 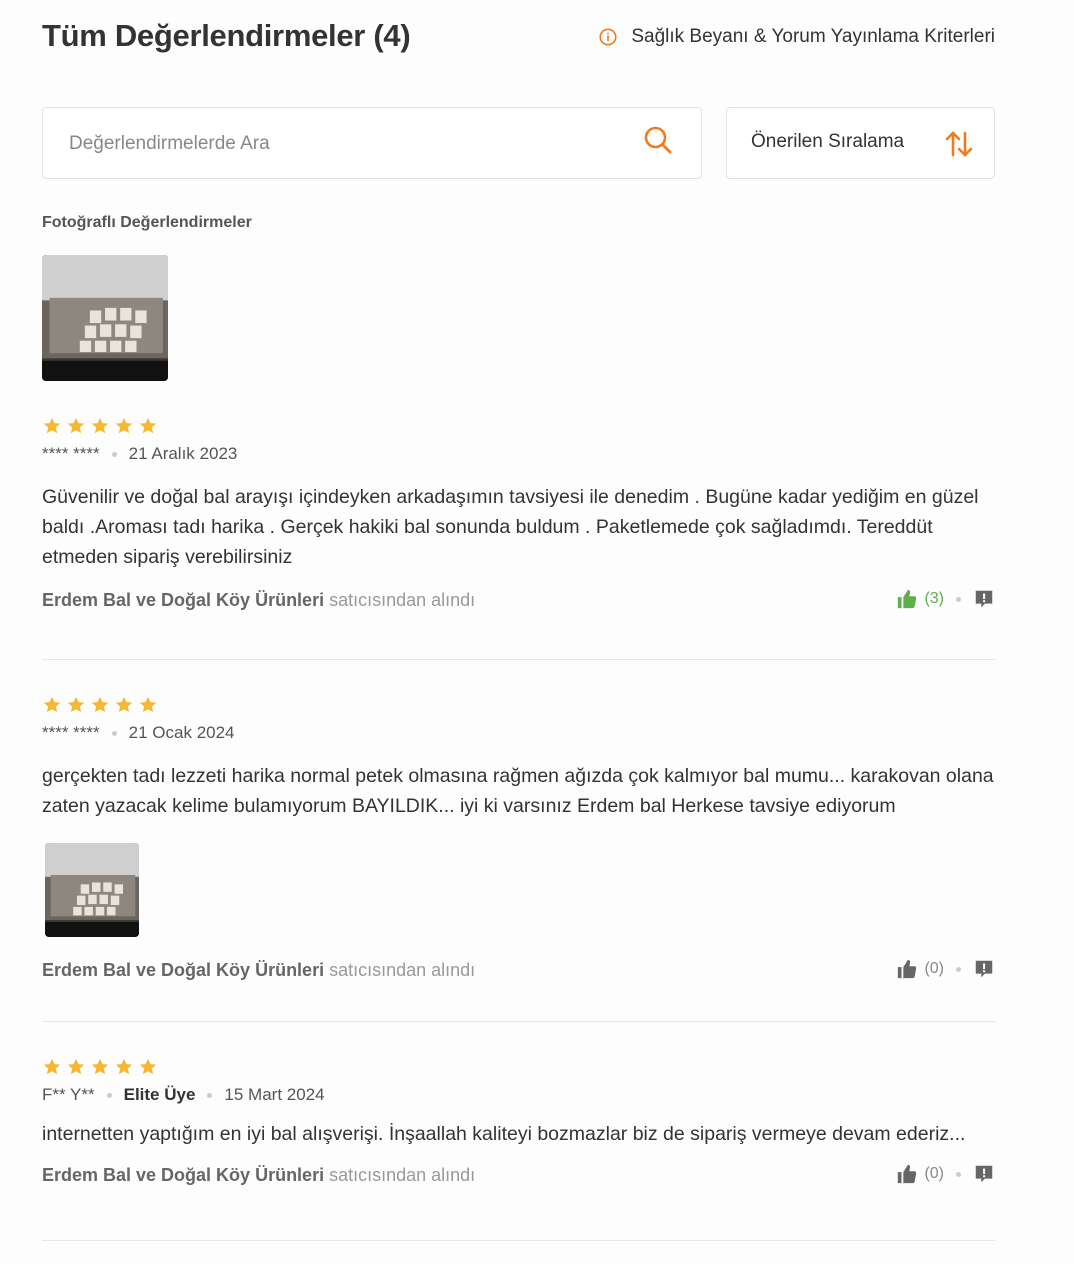 I want to click on photo-reviews-label: Fotoğraflı Değerlendirmeler, so click(x=147, y=222).